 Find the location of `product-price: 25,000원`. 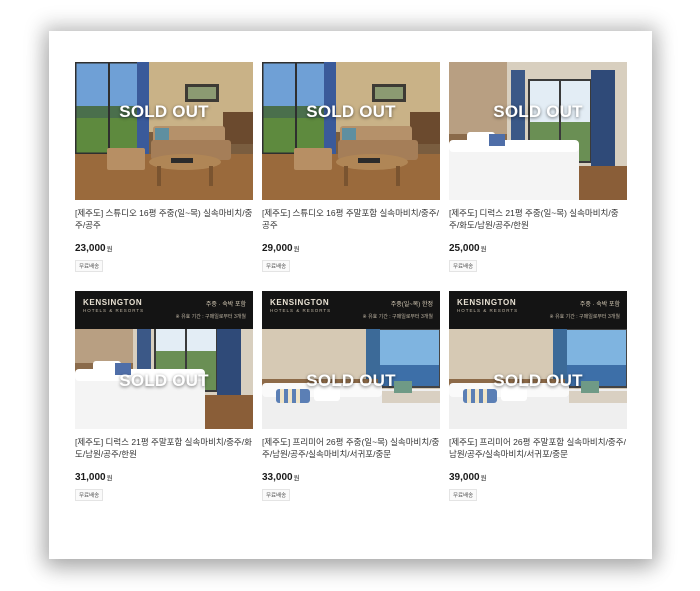

product-price: 25,000원 is located at coordinates (538, 248).